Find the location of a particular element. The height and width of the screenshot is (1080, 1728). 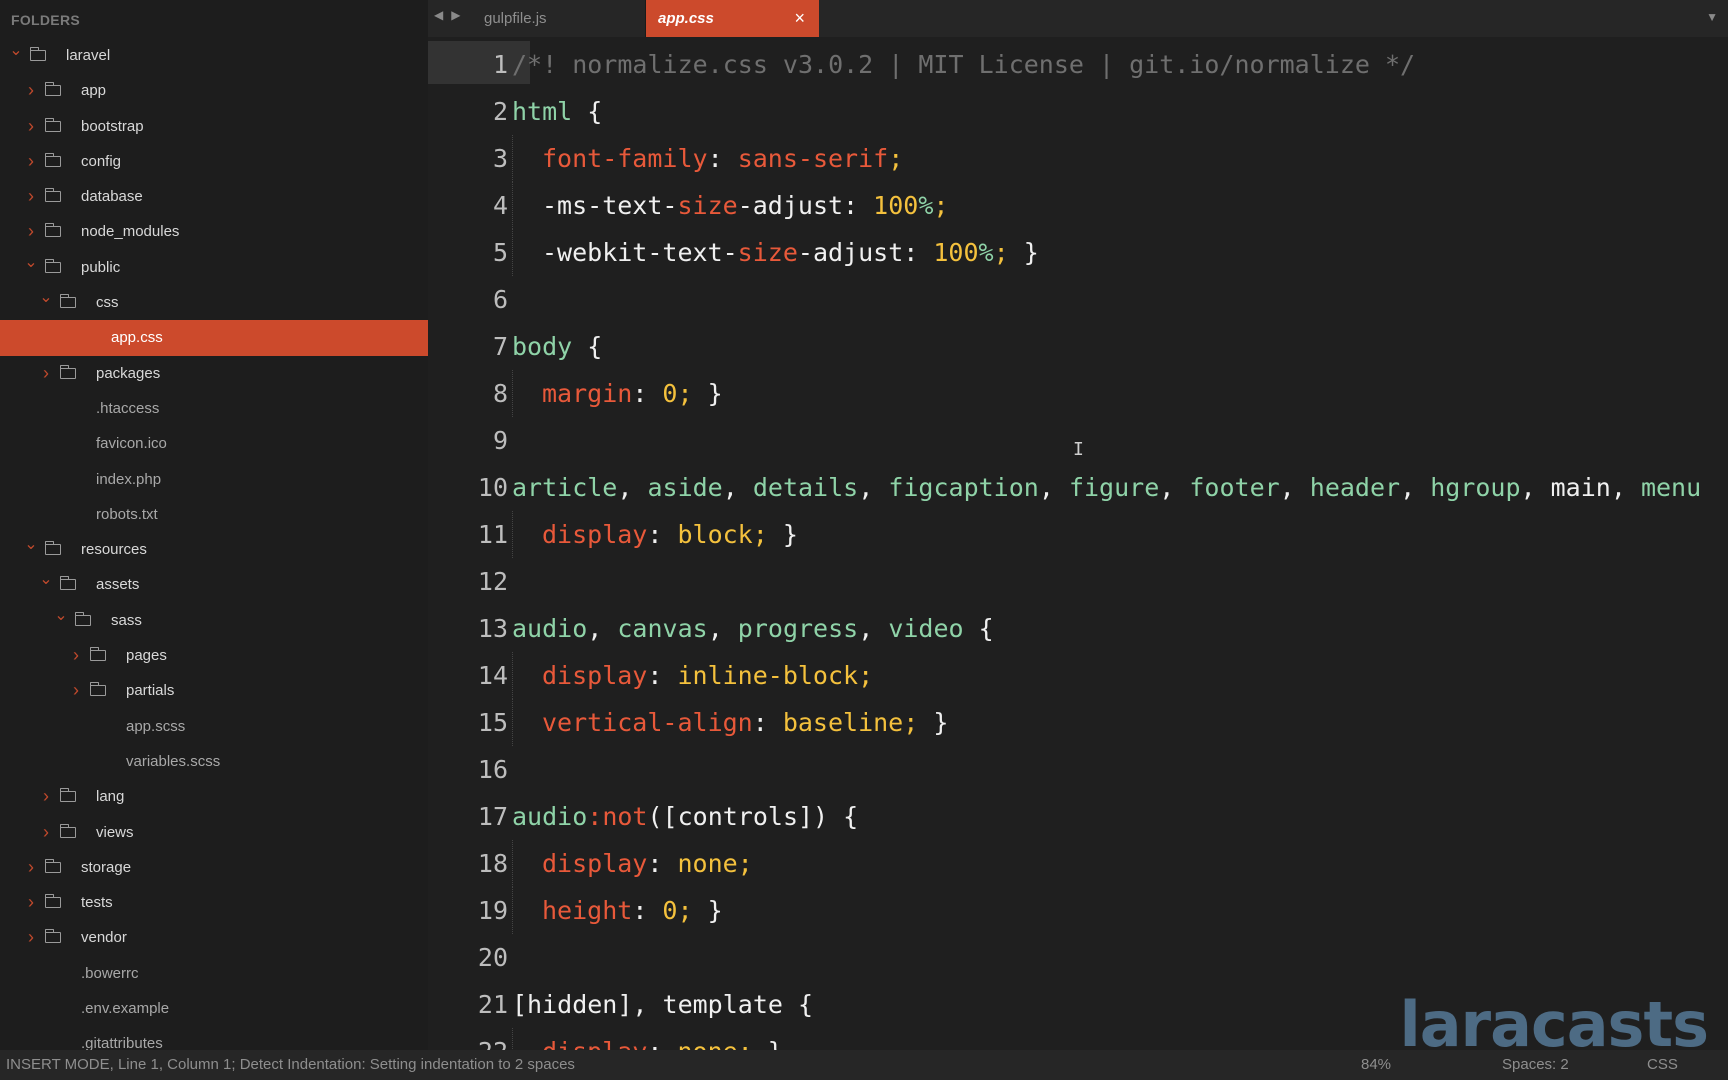

syntax-mode: CSS is located at coordinates (1662, 1065).